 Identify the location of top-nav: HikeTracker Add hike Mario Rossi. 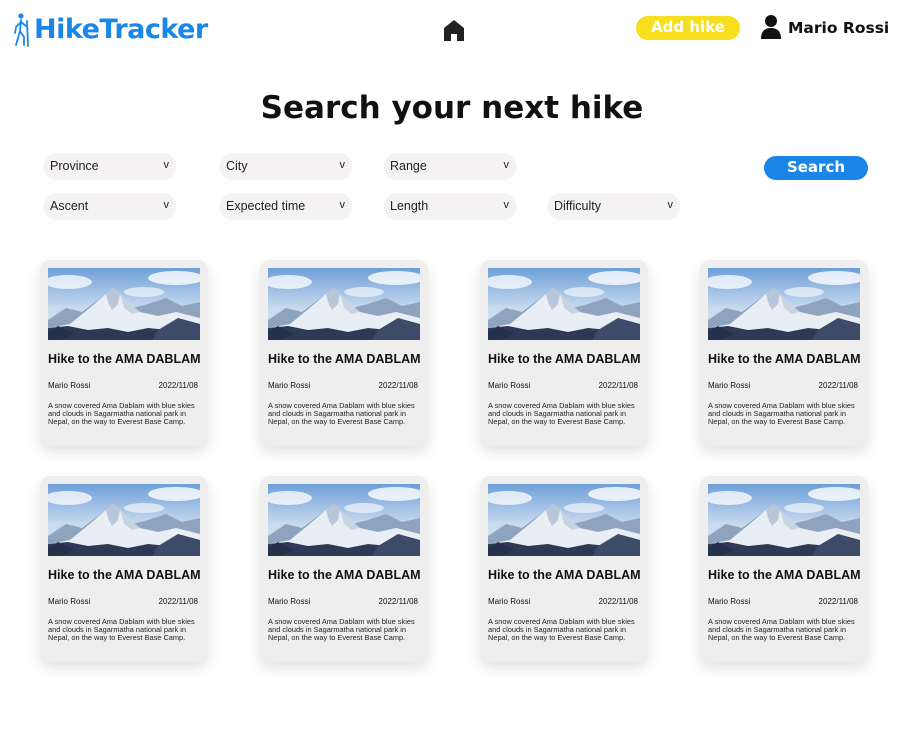
(452, 31).